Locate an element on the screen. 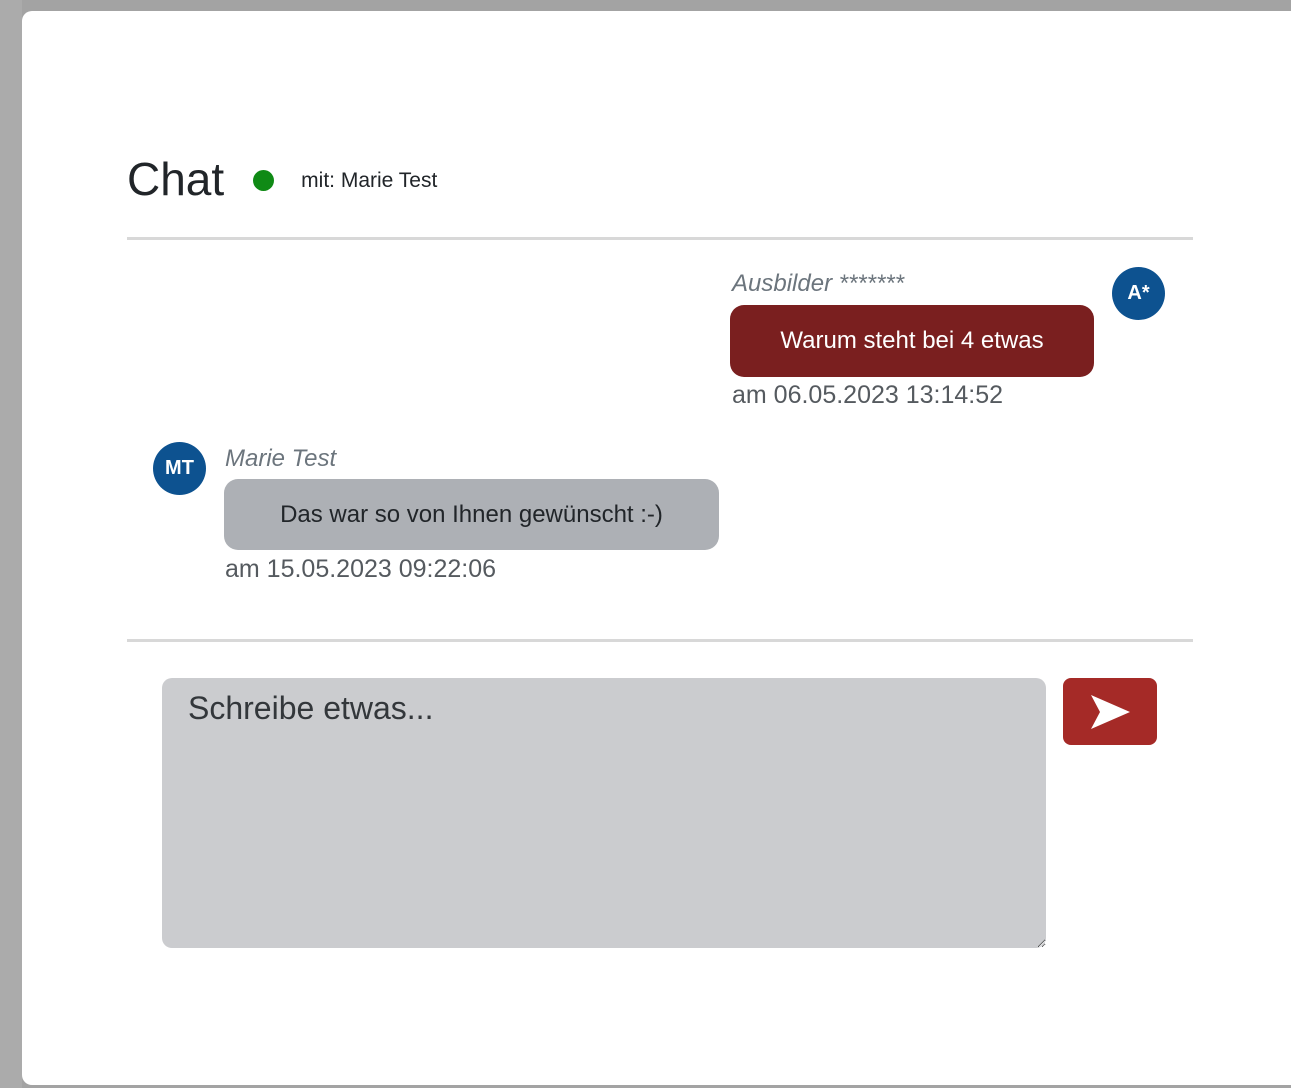 This screenshot has height=1088, width=1291. chat-partner-label: mit: Marie Test is located at coordinates (369, 180).